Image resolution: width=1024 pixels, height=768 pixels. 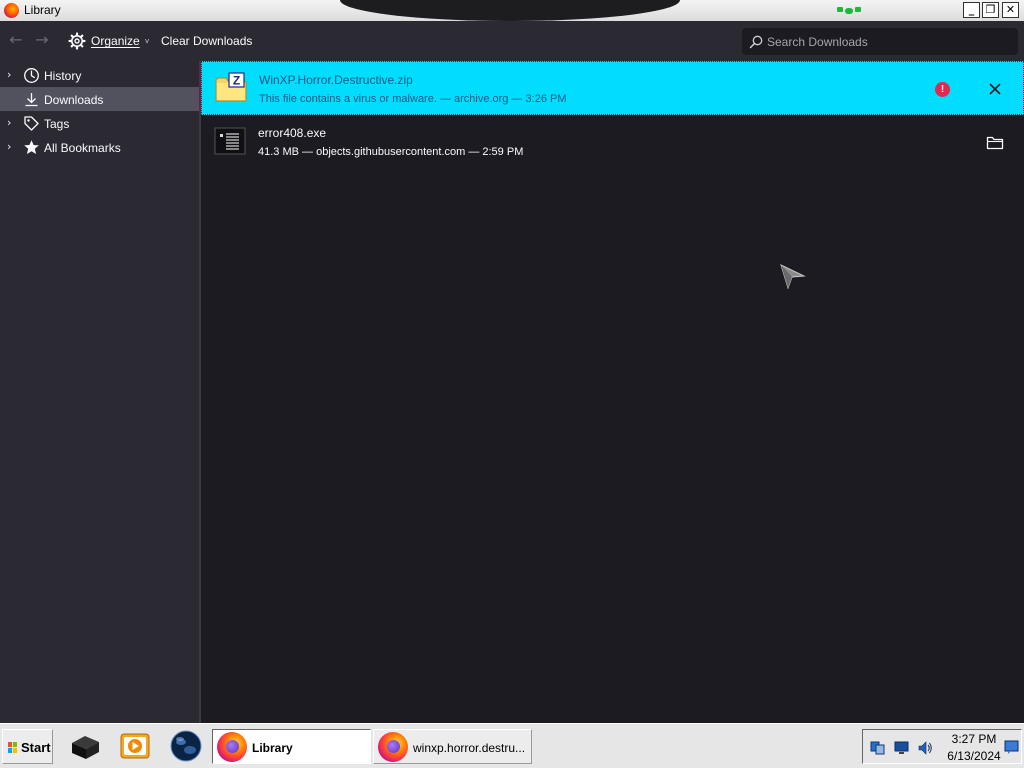 I want to click on minimize-button: _, so click(x=971, y=10).